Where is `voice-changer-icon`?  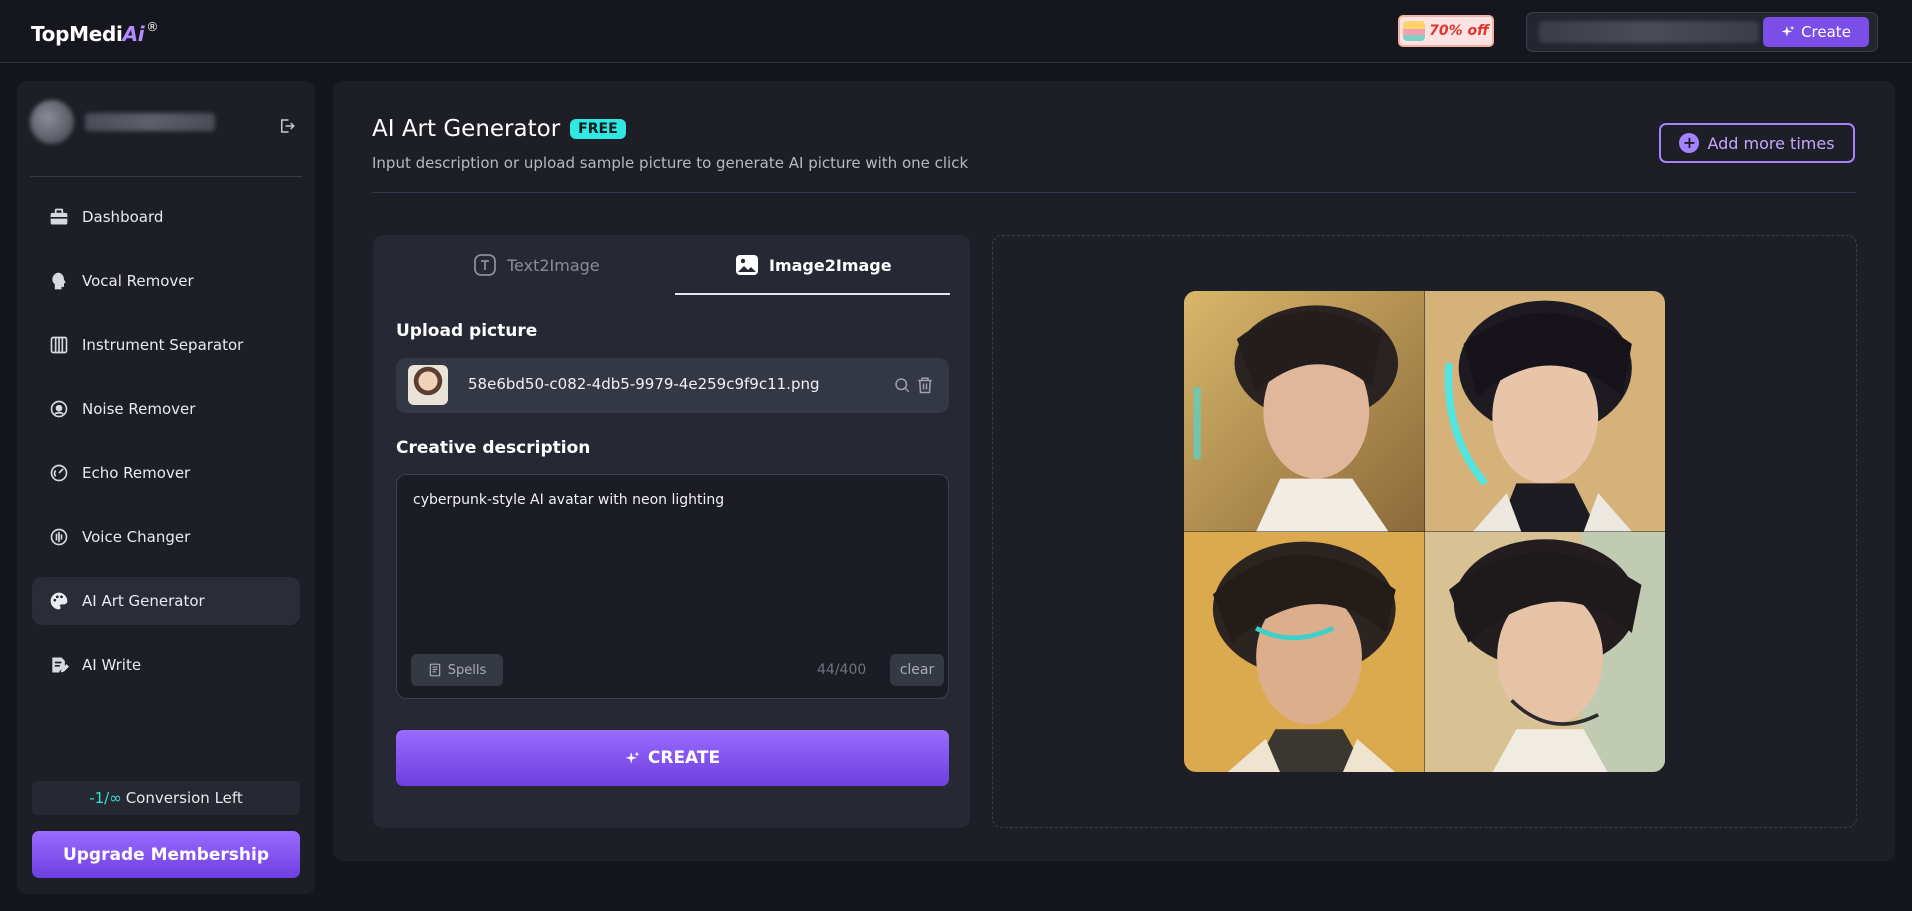
voice-changer-icon is located at coordinates (59, 537).